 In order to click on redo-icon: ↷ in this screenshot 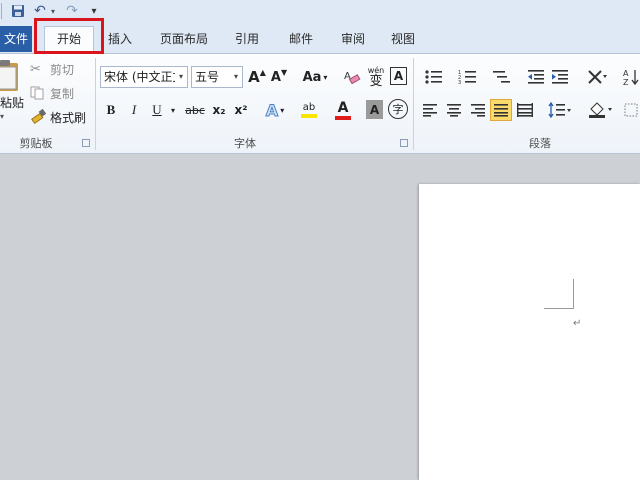, I will do `click(72, 11)`.